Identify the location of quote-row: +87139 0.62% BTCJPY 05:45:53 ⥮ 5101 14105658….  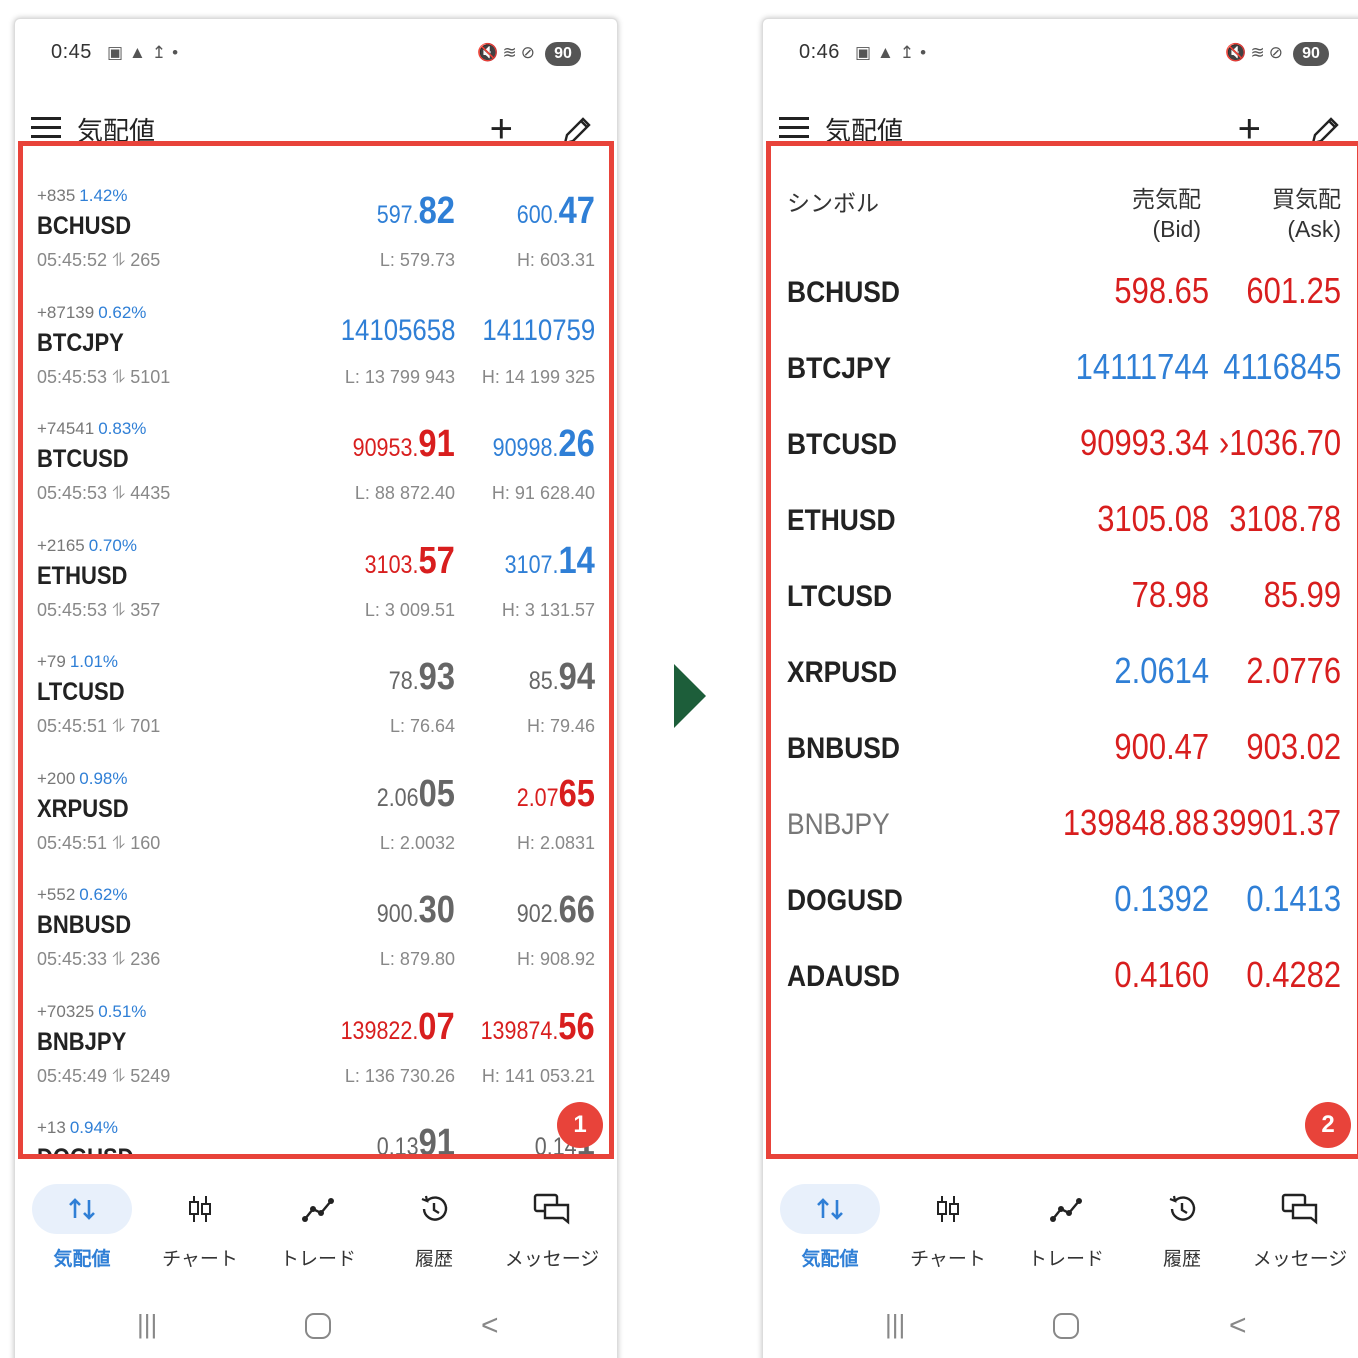
(316, 361).